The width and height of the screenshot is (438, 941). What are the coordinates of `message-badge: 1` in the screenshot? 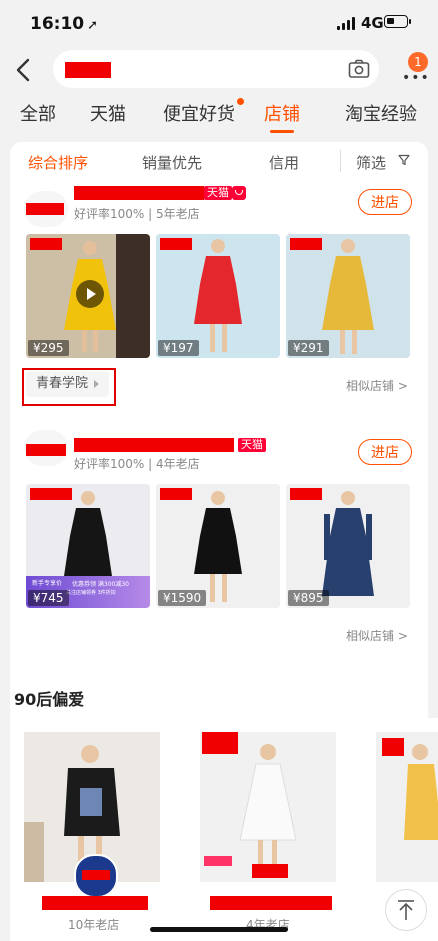 It's located at (418, 62).